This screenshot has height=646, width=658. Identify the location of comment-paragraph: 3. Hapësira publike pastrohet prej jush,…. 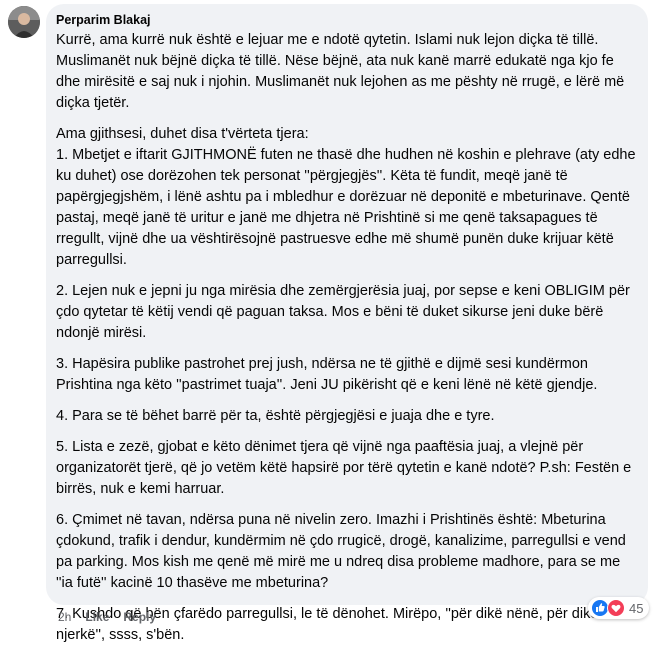
(327, 374).